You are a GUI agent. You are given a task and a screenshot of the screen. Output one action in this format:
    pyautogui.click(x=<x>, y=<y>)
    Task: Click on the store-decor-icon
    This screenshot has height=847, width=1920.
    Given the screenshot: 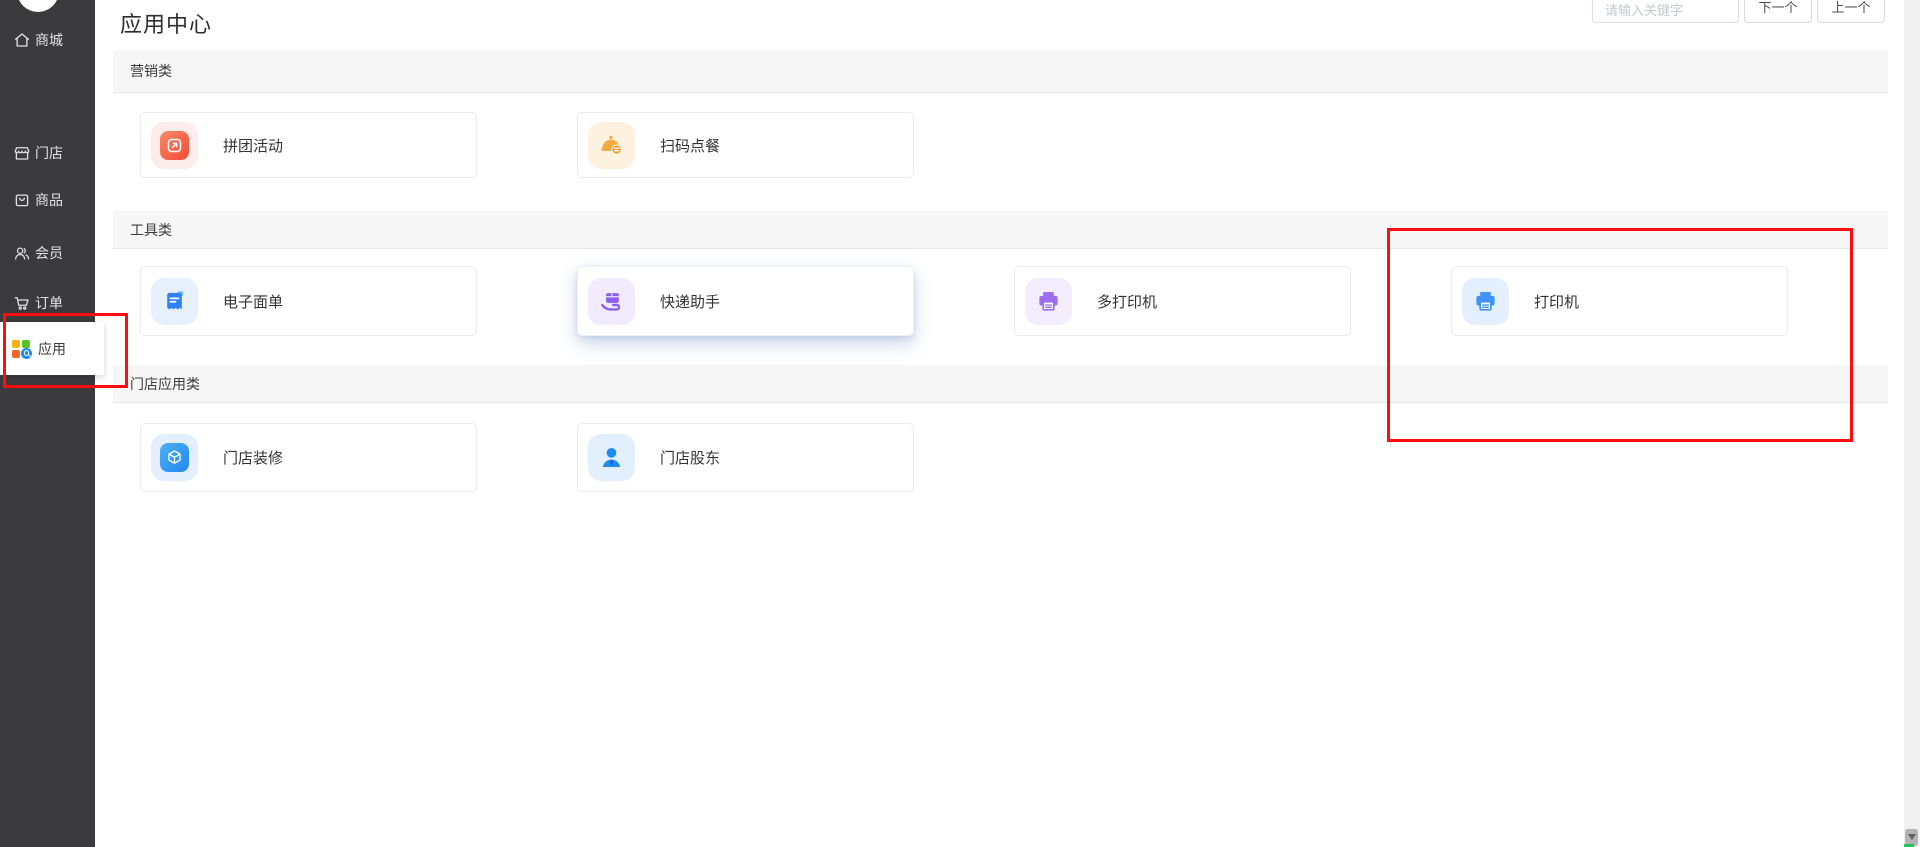 What is the action you would take?
    pyautogui.click(x=174, y=457)
    